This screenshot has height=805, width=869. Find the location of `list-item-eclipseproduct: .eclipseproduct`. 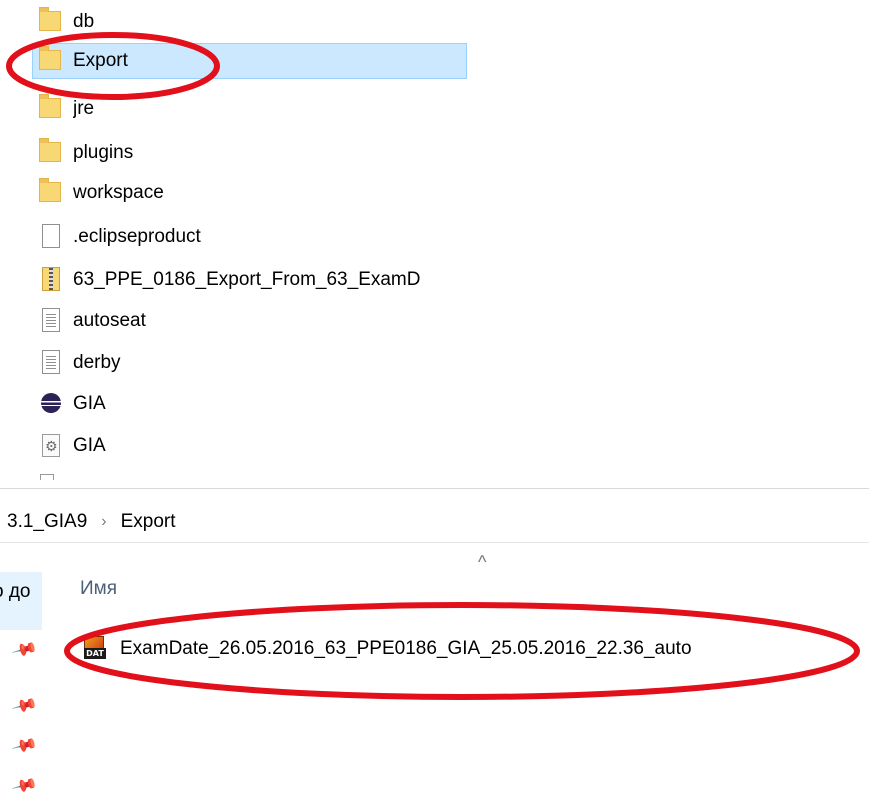

list-item-eclipseproduct: .eclipseproduct is located at coordinates (249, 237).